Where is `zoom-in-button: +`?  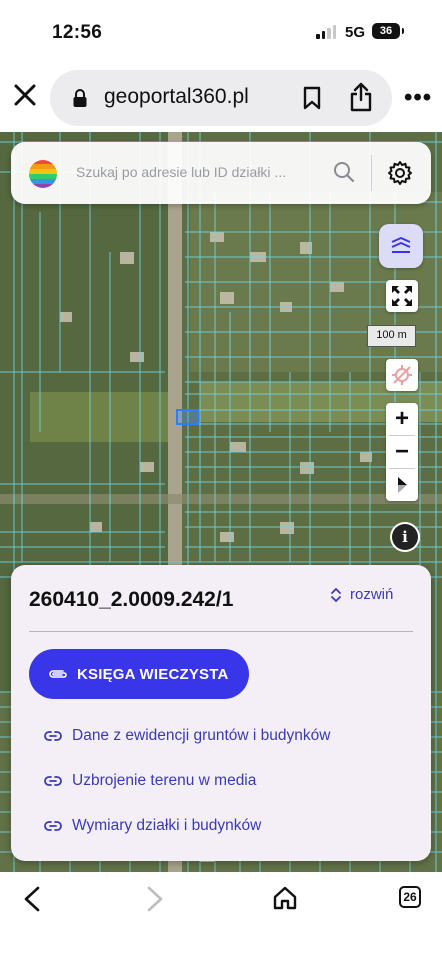 zoom-in-button: + is located at coordinates (402, 419).